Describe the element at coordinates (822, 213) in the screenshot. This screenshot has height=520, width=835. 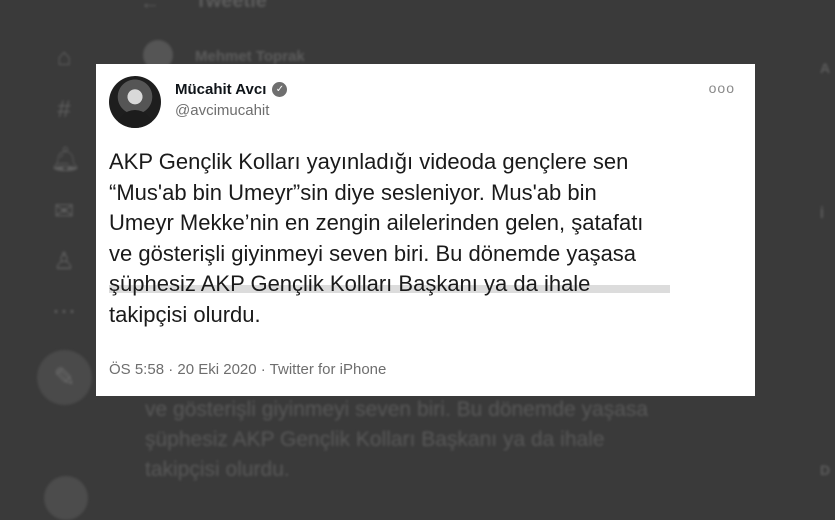
I see `sidebar-letter: İ` at that location.